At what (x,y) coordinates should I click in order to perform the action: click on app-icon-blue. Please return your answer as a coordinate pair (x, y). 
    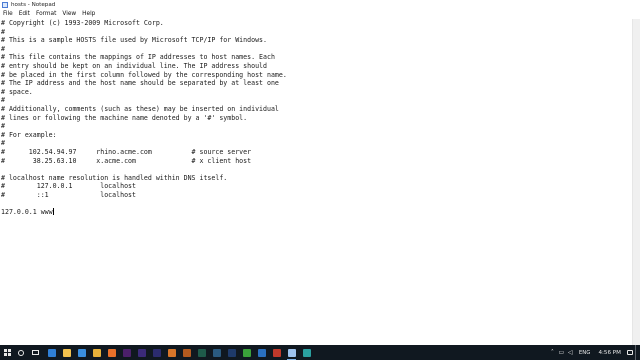
    Looking at the image, I should click on (261, 352).